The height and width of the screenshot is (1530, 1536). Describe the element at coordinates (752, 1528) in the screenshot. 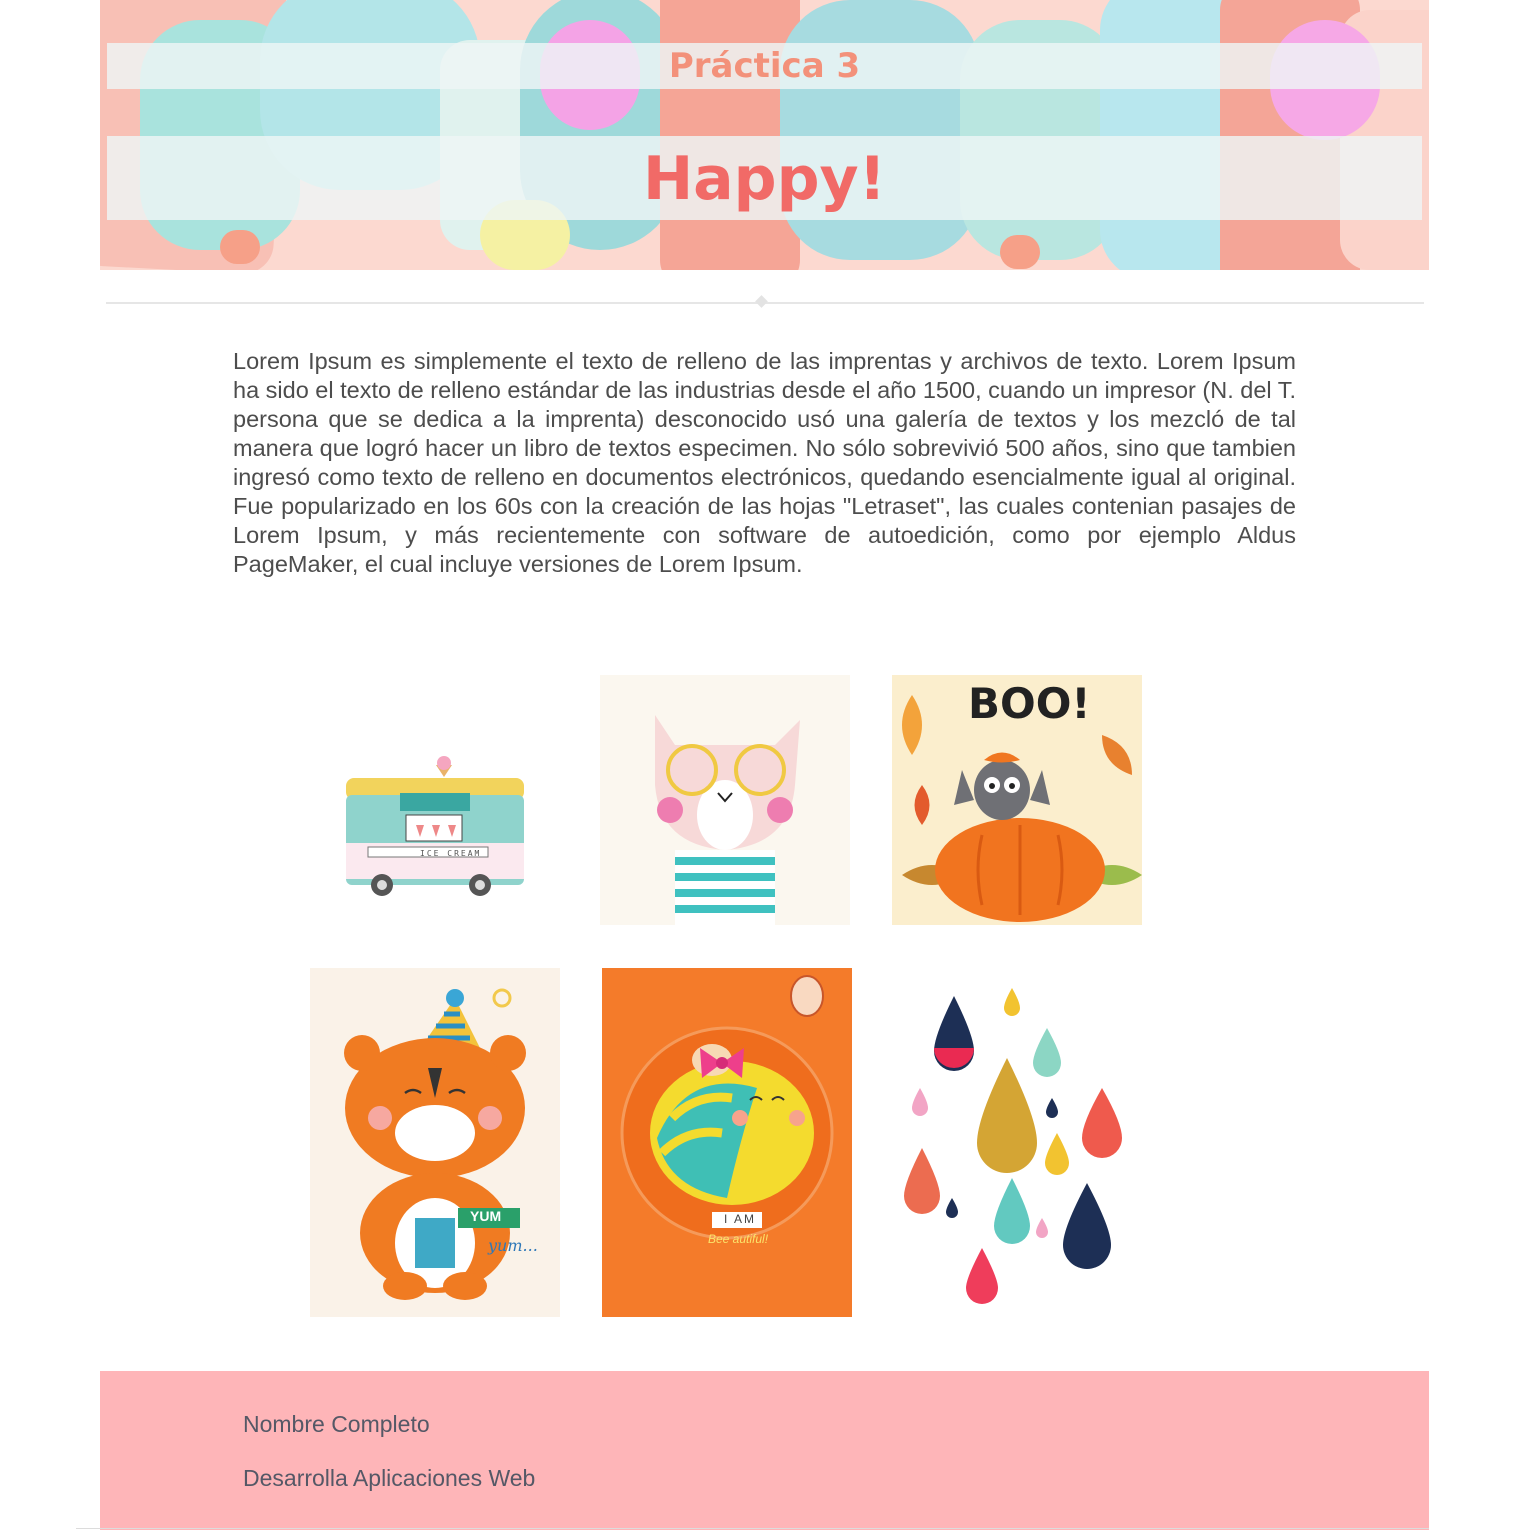

I see `bottom-rule` at that location.